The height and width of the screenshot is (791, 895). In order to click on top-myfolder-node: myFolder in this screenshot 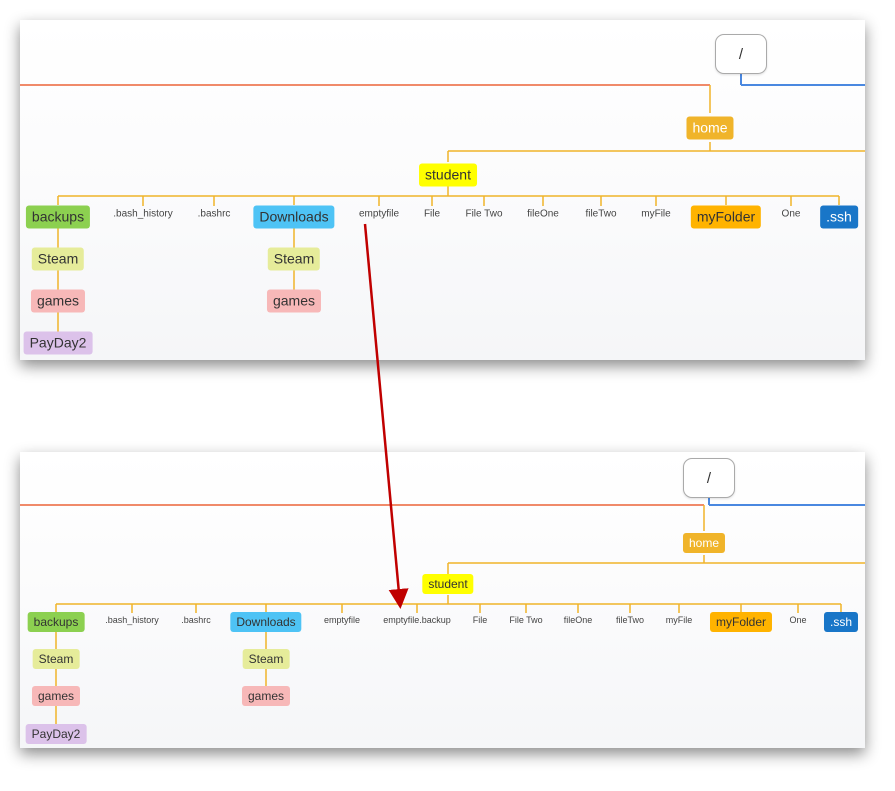, I will do `click(726, 217)`.